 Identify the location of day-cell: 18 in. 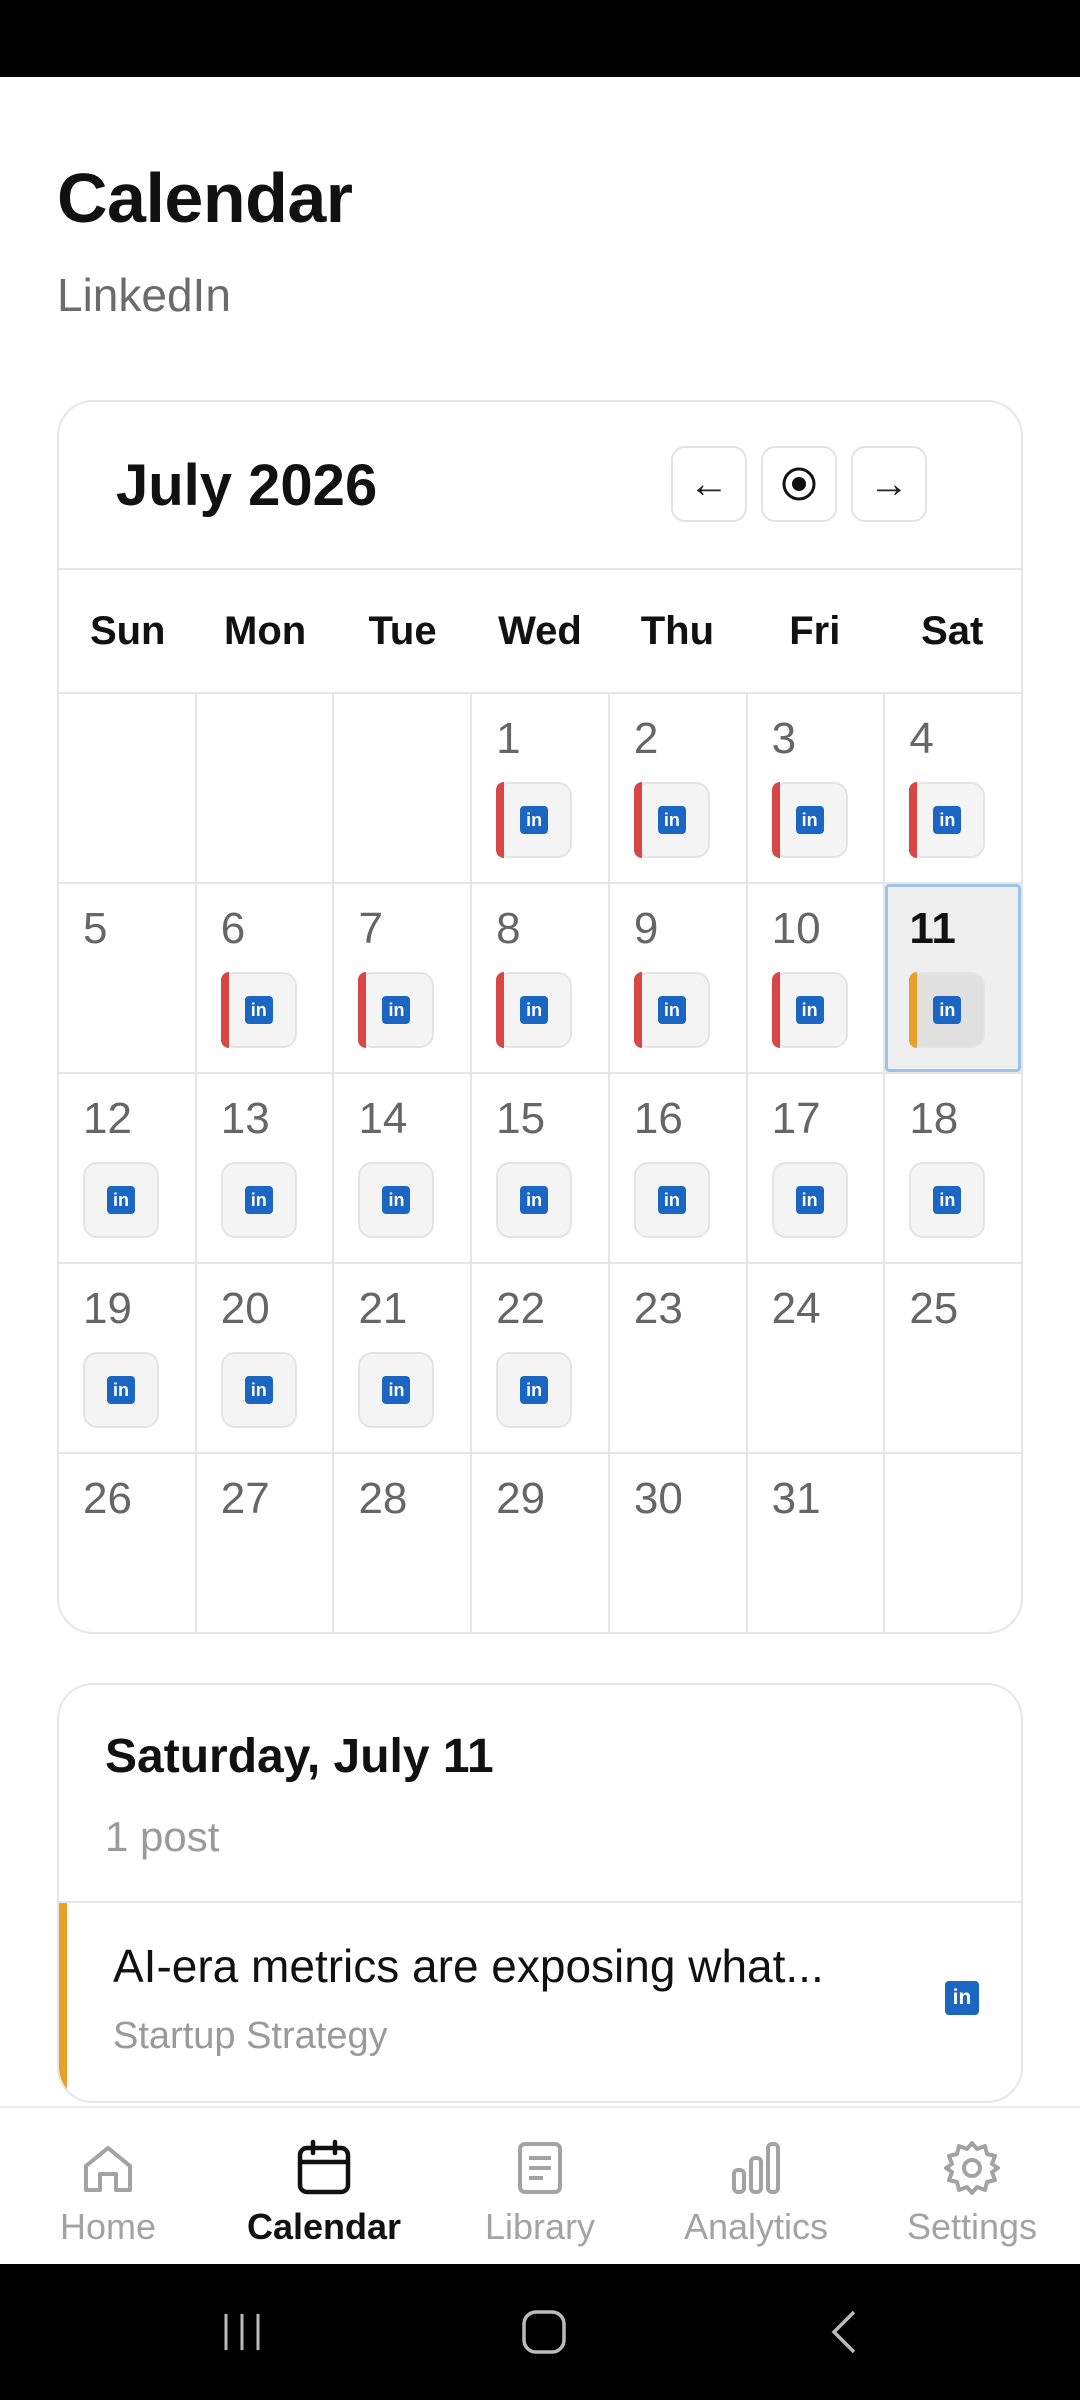
(953, 1168).